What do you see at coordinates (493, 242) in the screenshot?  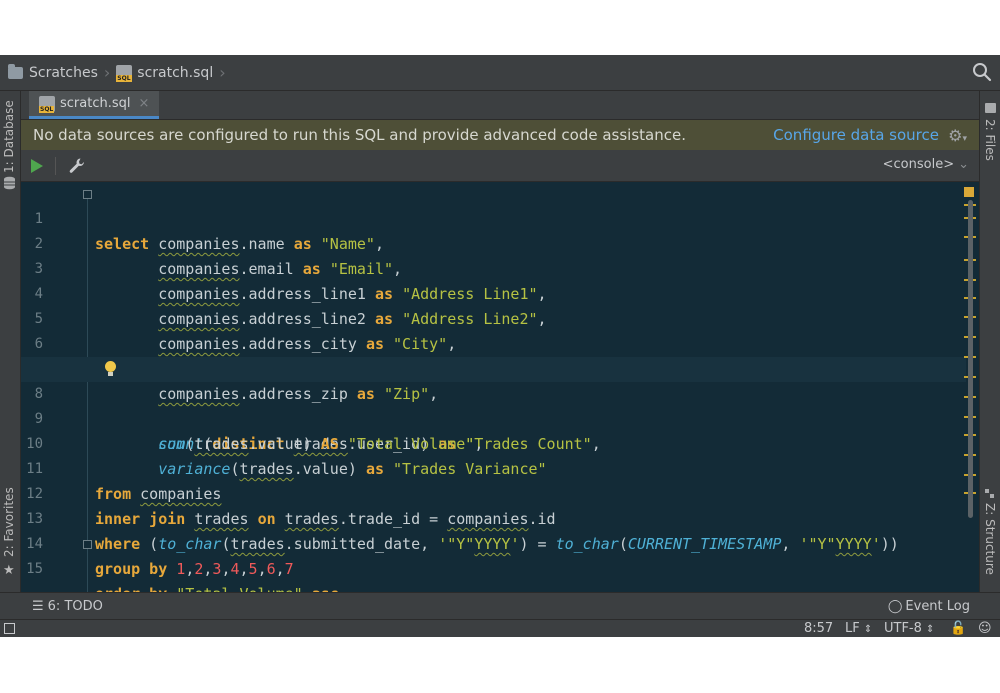 I see `code-line: 2 companies.email as "Email",` at bounding box center [493, 242].